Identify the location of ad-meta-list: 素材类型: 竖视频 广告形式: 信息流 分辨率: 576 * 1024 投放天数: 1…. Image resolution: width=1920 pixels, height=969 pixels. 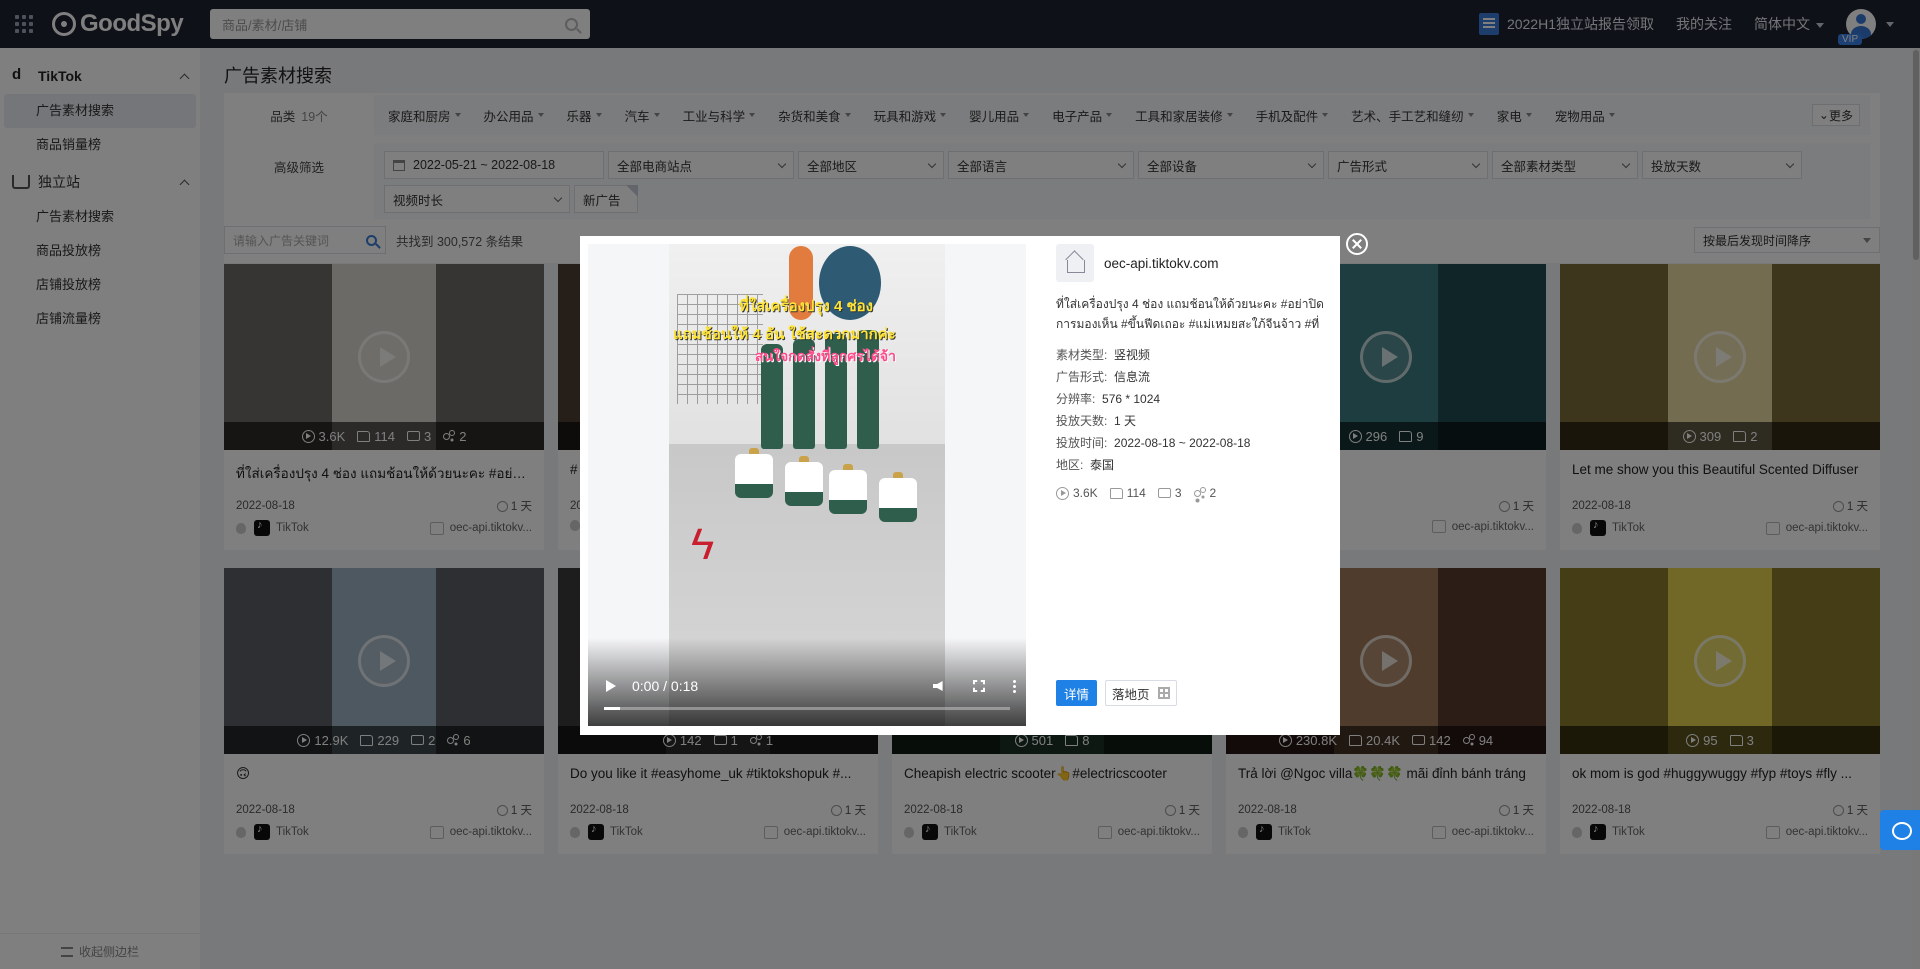
(1191, 410).